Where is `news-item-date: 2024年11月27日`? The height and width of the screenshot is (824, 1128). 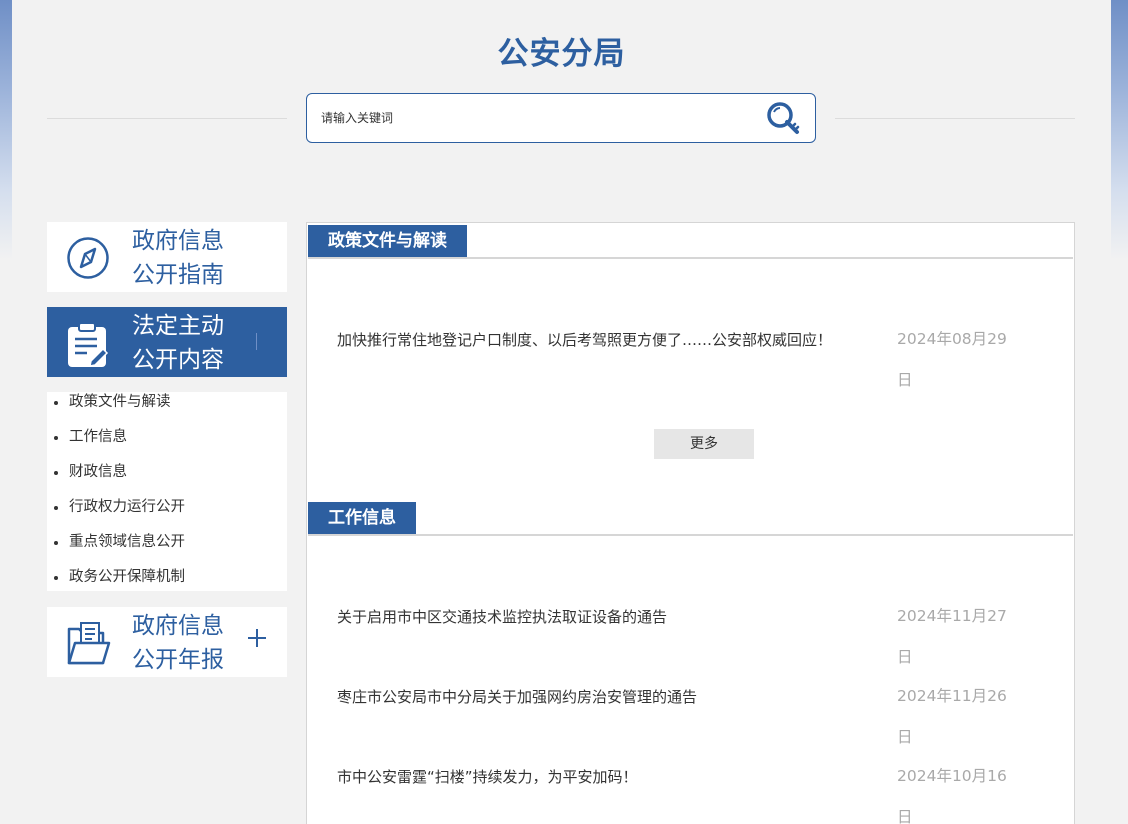
news-item-date: 2024年11月27日 is located at coordinates (952, 636).